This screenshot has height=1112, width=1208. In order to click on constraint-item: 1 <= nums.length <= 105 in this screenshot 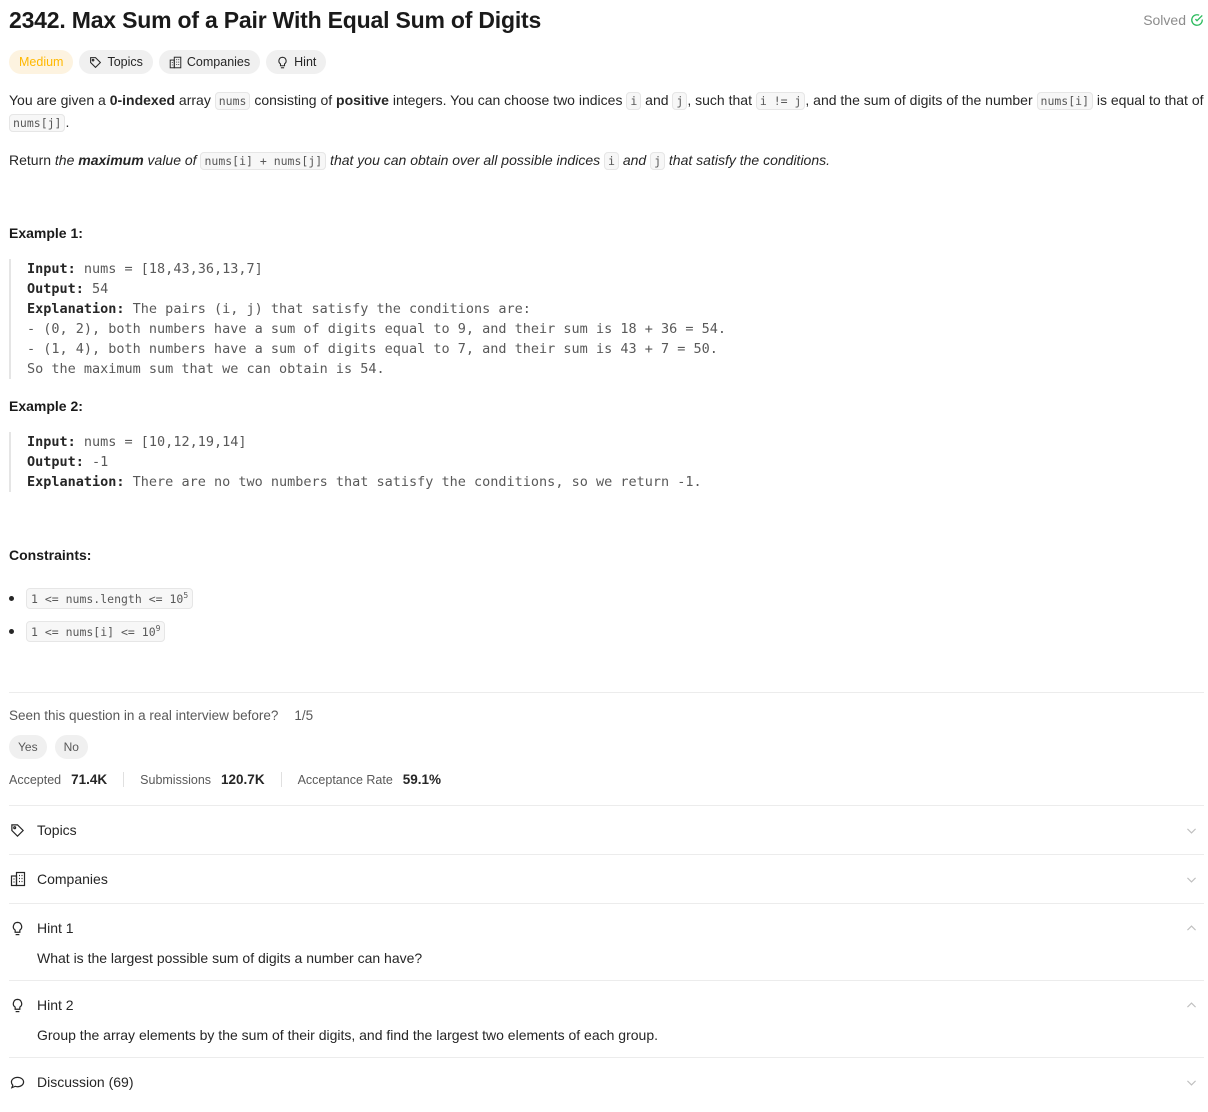, I will do `click(101, 598)`.